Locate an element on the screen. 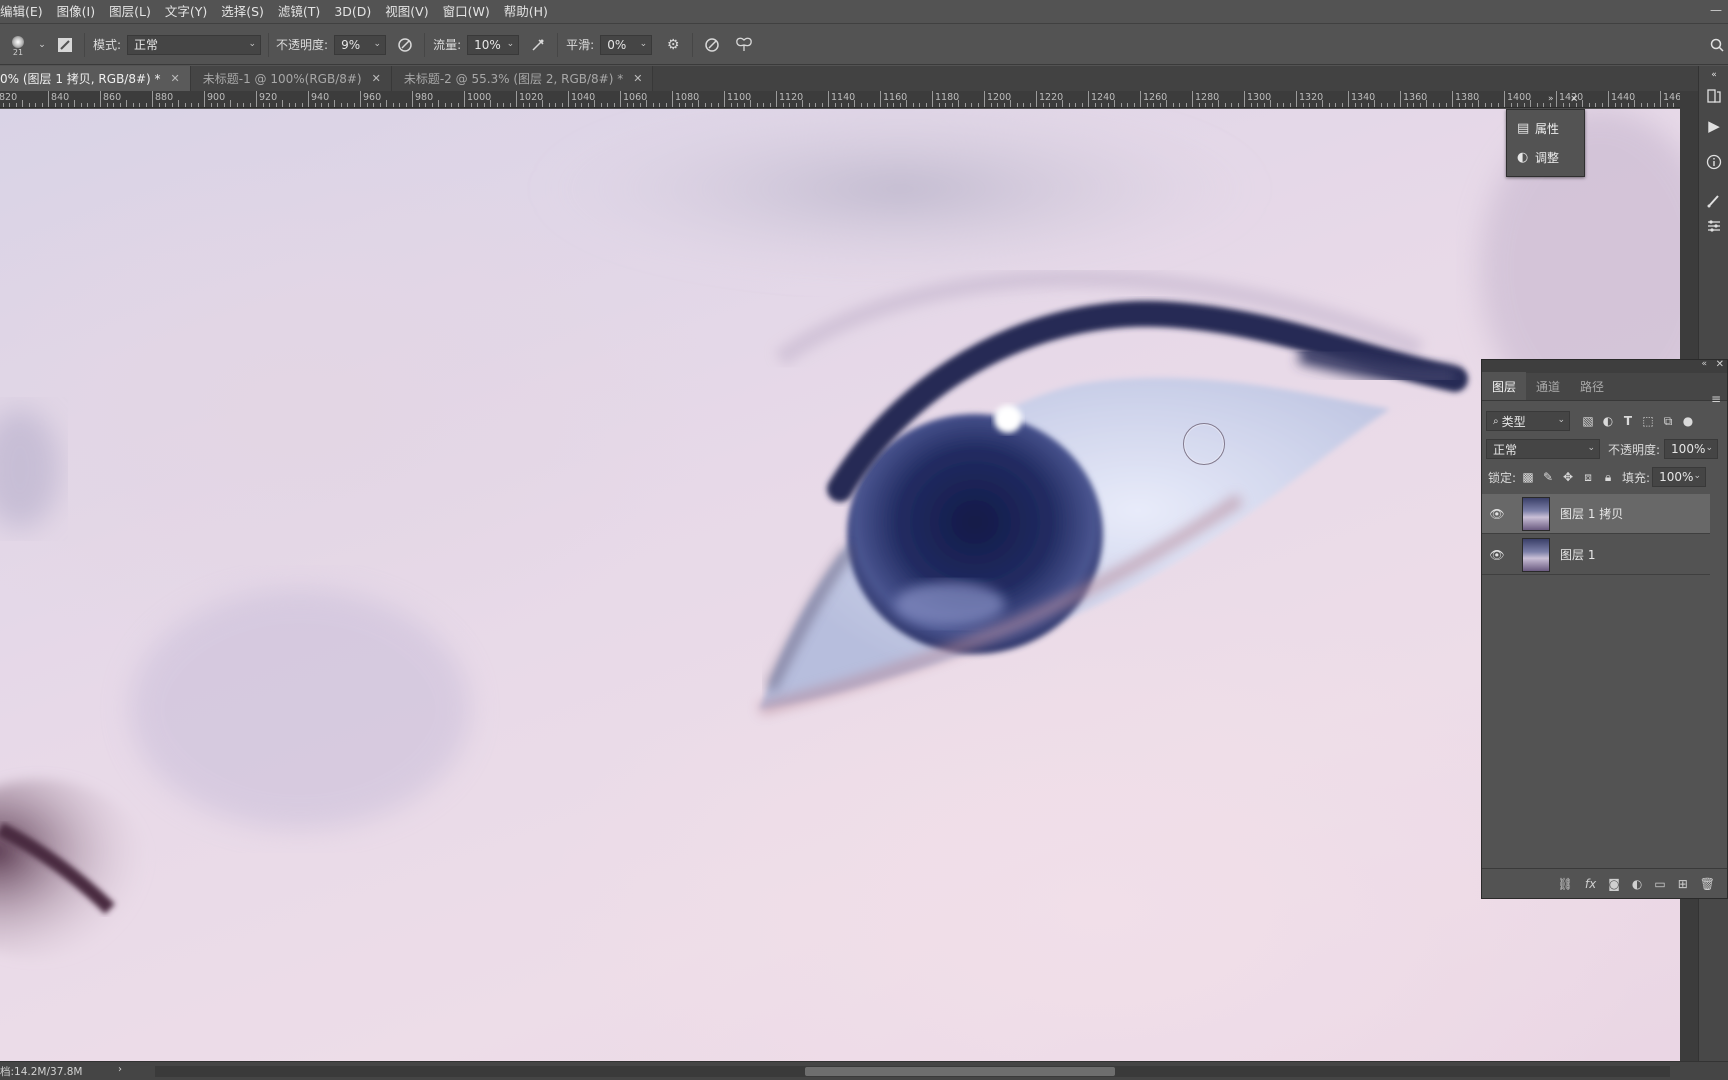 The image size is (1728, 1080). filter-type-icon: T is located at coordinates (1628, 421).